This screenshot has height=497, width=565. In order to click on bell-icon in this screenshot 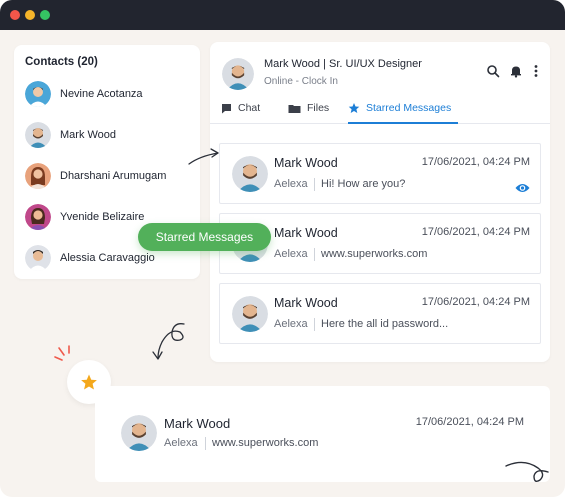, I will do `click(516, 71)`.